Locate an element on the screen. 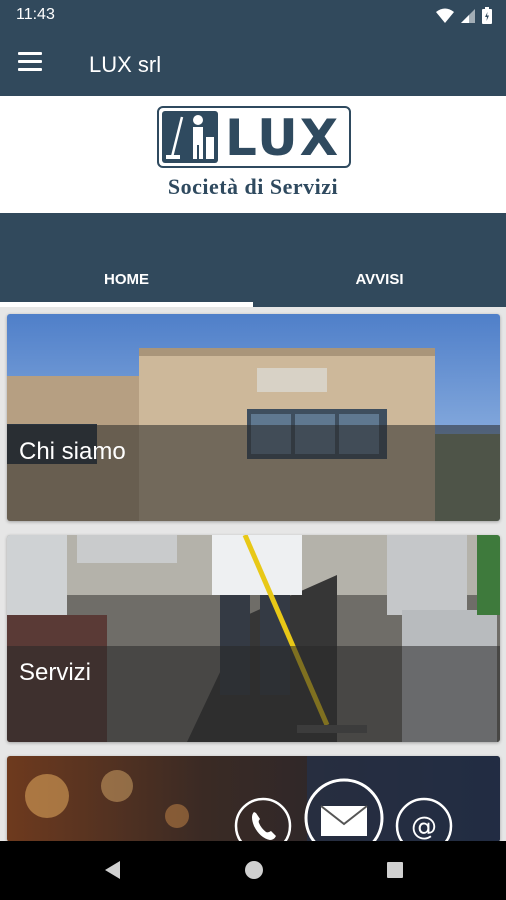 Image resolution: width=506 pixels, height=900 pixels. recents-icon is located at coordinates (395, 870).